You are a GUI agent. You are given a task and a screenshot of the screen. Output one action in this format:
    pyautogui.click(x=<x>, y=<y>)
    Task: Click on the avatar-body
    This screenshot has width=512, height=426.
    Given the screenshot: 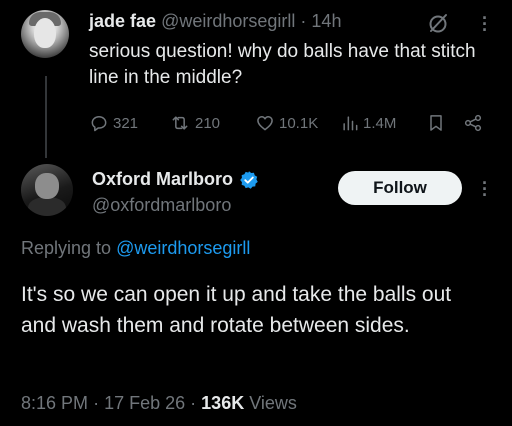 What is the action you would take?
    pyautogui.click(x=47, y=206)
    